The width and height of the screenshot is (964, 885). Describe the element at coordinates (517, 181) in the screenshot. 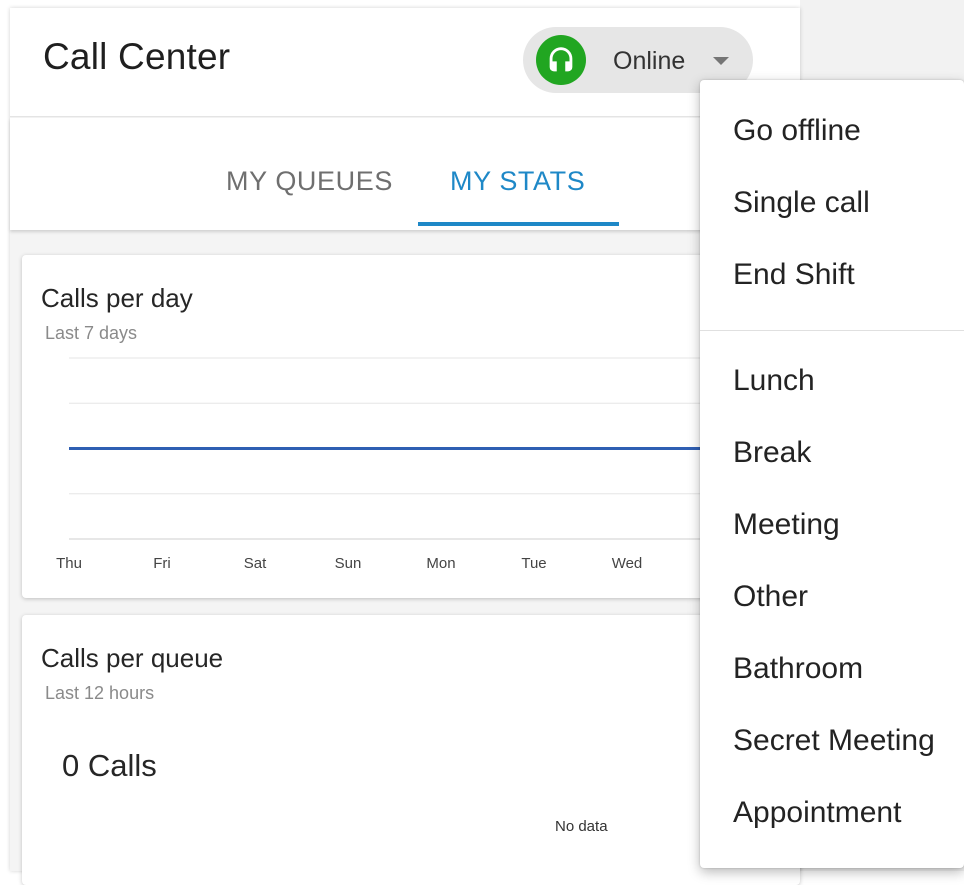

I see `tab-my-stats: MY STATS` at that location.